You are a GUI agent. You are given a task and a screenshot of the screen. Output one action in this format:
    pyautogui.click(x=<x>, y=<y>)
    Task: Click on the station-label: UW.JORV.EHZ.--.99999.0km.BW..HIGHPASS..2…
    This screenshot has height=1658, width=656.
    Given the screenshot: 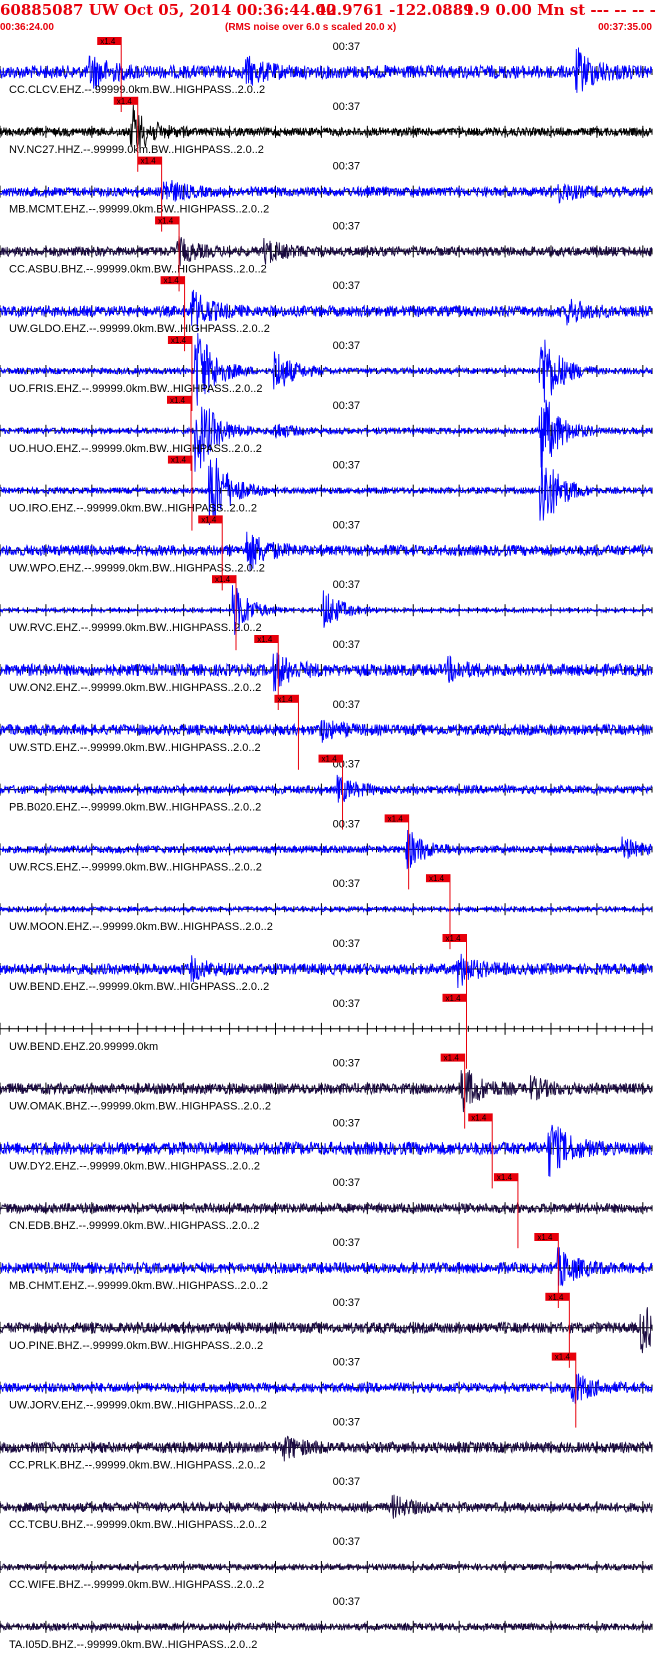 What is the action you would take?
    pyautogui.click(x=138, y=1406)
    